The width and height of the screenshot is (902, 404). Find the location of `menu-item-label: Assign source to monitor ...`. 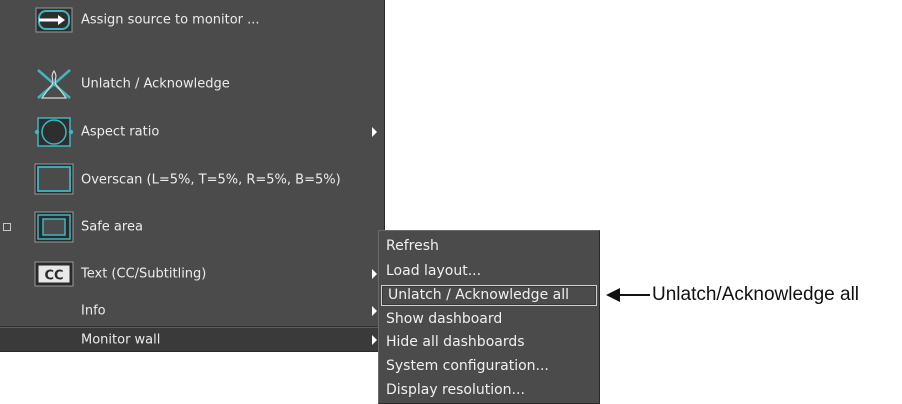

menu-item-label: Assign source to monitor ... is located at coordinates (170, 20).